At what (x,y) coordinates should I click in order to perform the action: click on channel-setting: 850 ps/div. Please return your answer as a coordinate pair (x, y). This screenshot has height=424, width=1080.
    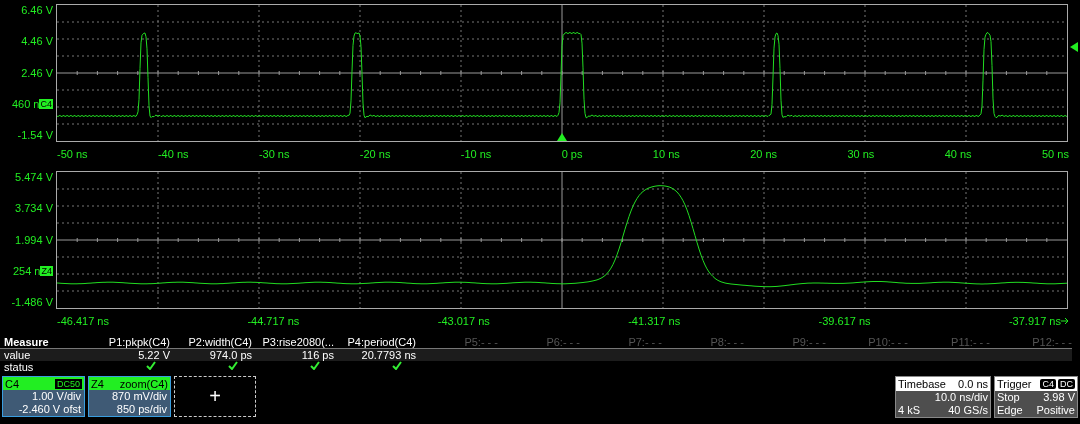
    Looking at the image, I should click on (141, 409).